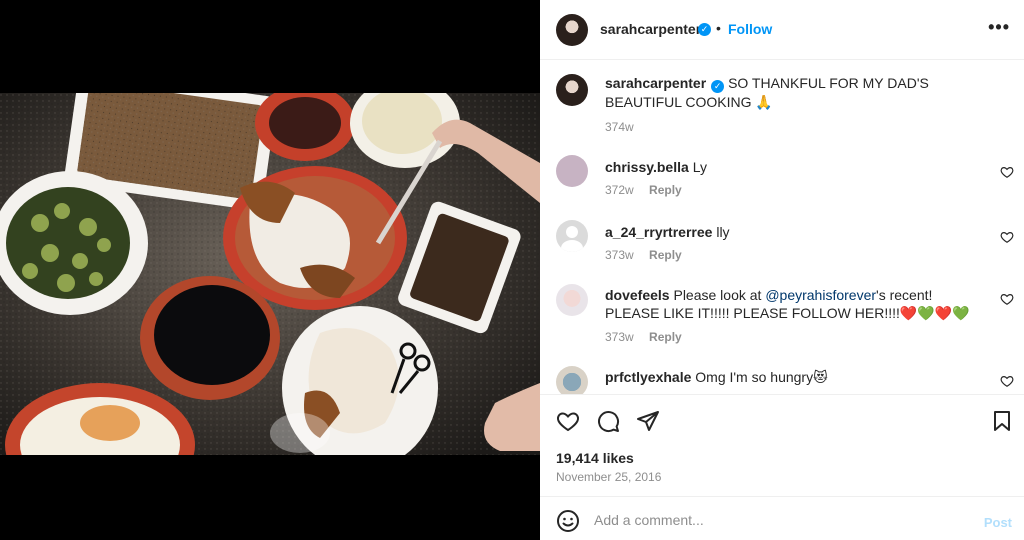 The width and height of the screenshot is (1024, 540). What do you see at coordinates (658, 232) in the screenshot?
I see `comment-username: a_24_rryrtrerree` at bounding box center [658, 232].